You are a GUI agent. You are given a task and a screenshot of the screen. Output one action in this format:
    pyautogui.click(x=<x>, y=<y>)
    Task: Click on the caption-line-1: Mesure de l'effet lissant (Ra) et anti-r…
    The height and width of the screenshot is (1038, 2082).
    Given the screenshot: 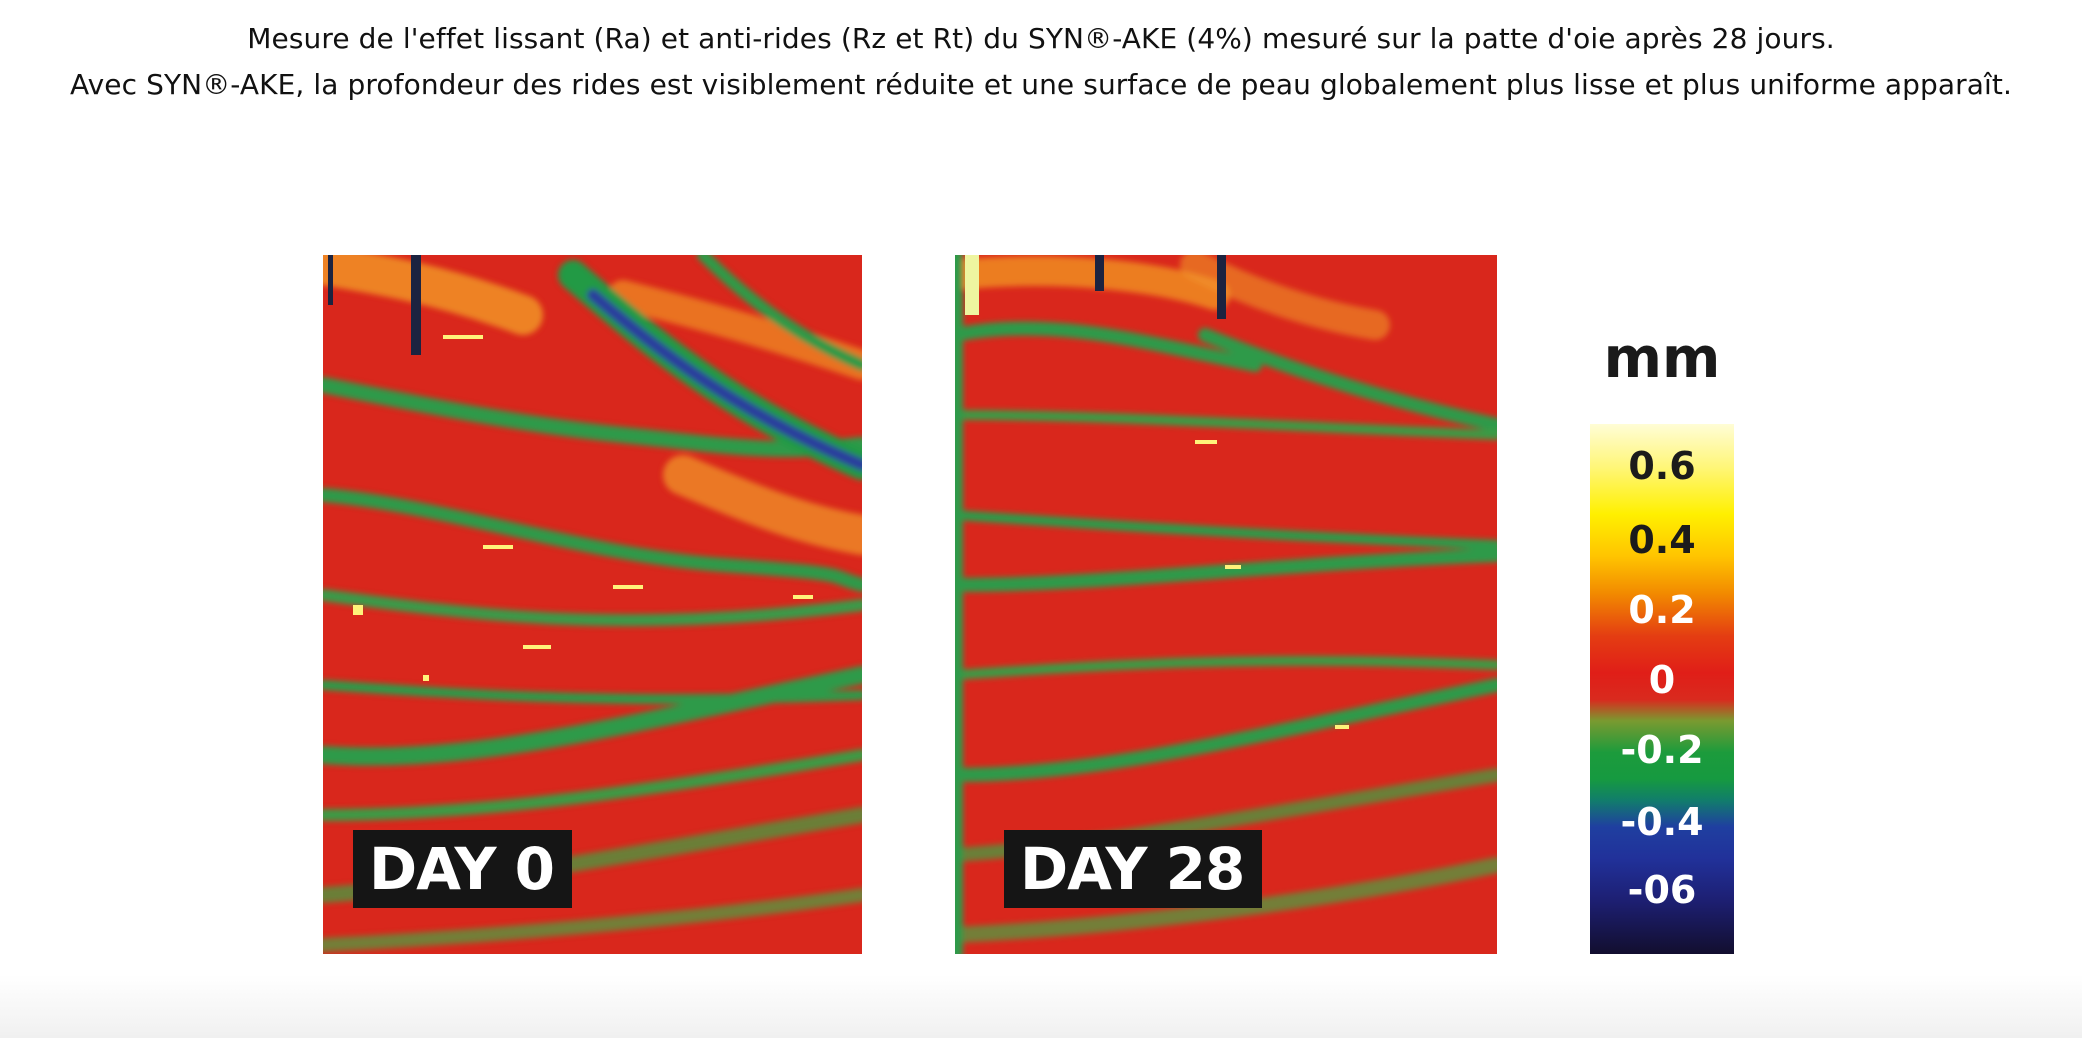 What is the action you would take?
    pyautogui.click(x=1041, y=38)
    